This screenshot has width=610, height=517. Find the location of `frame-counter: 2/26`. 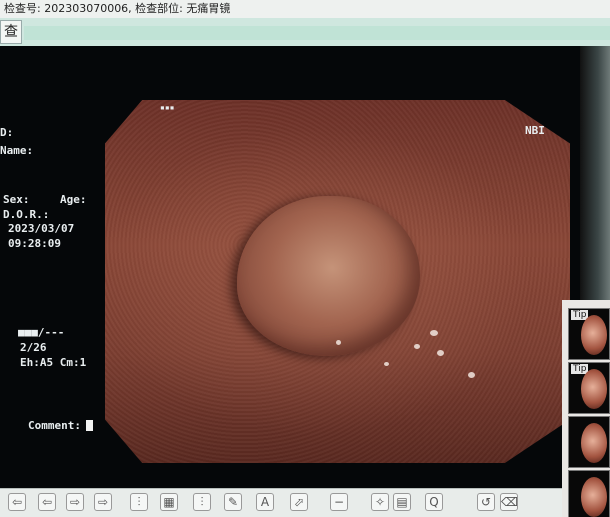

frame-counter: 2/26 is located at coordinates (33, 347).